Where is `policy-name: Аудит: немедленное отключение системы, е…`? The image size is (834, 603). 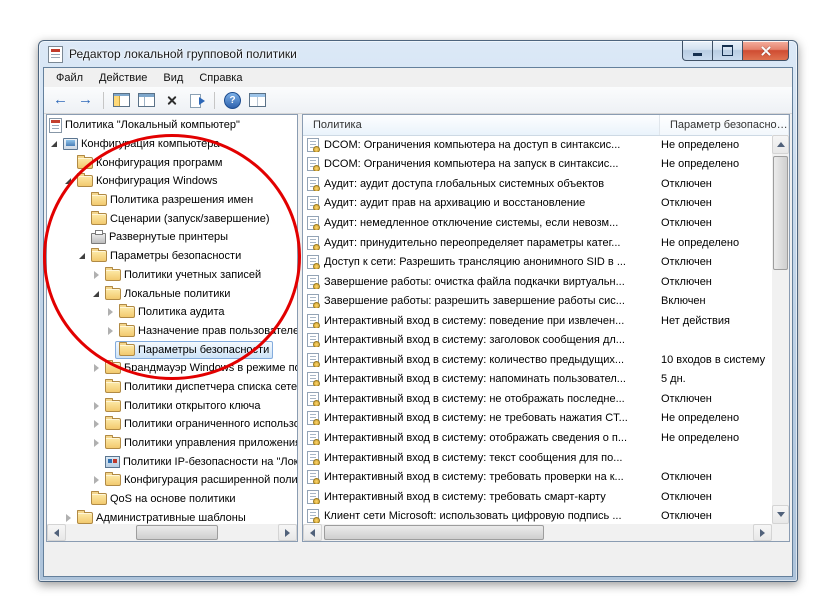 policy-name: Аудит: немедленное отключение системы, е… is located at coordinates (471, 222).